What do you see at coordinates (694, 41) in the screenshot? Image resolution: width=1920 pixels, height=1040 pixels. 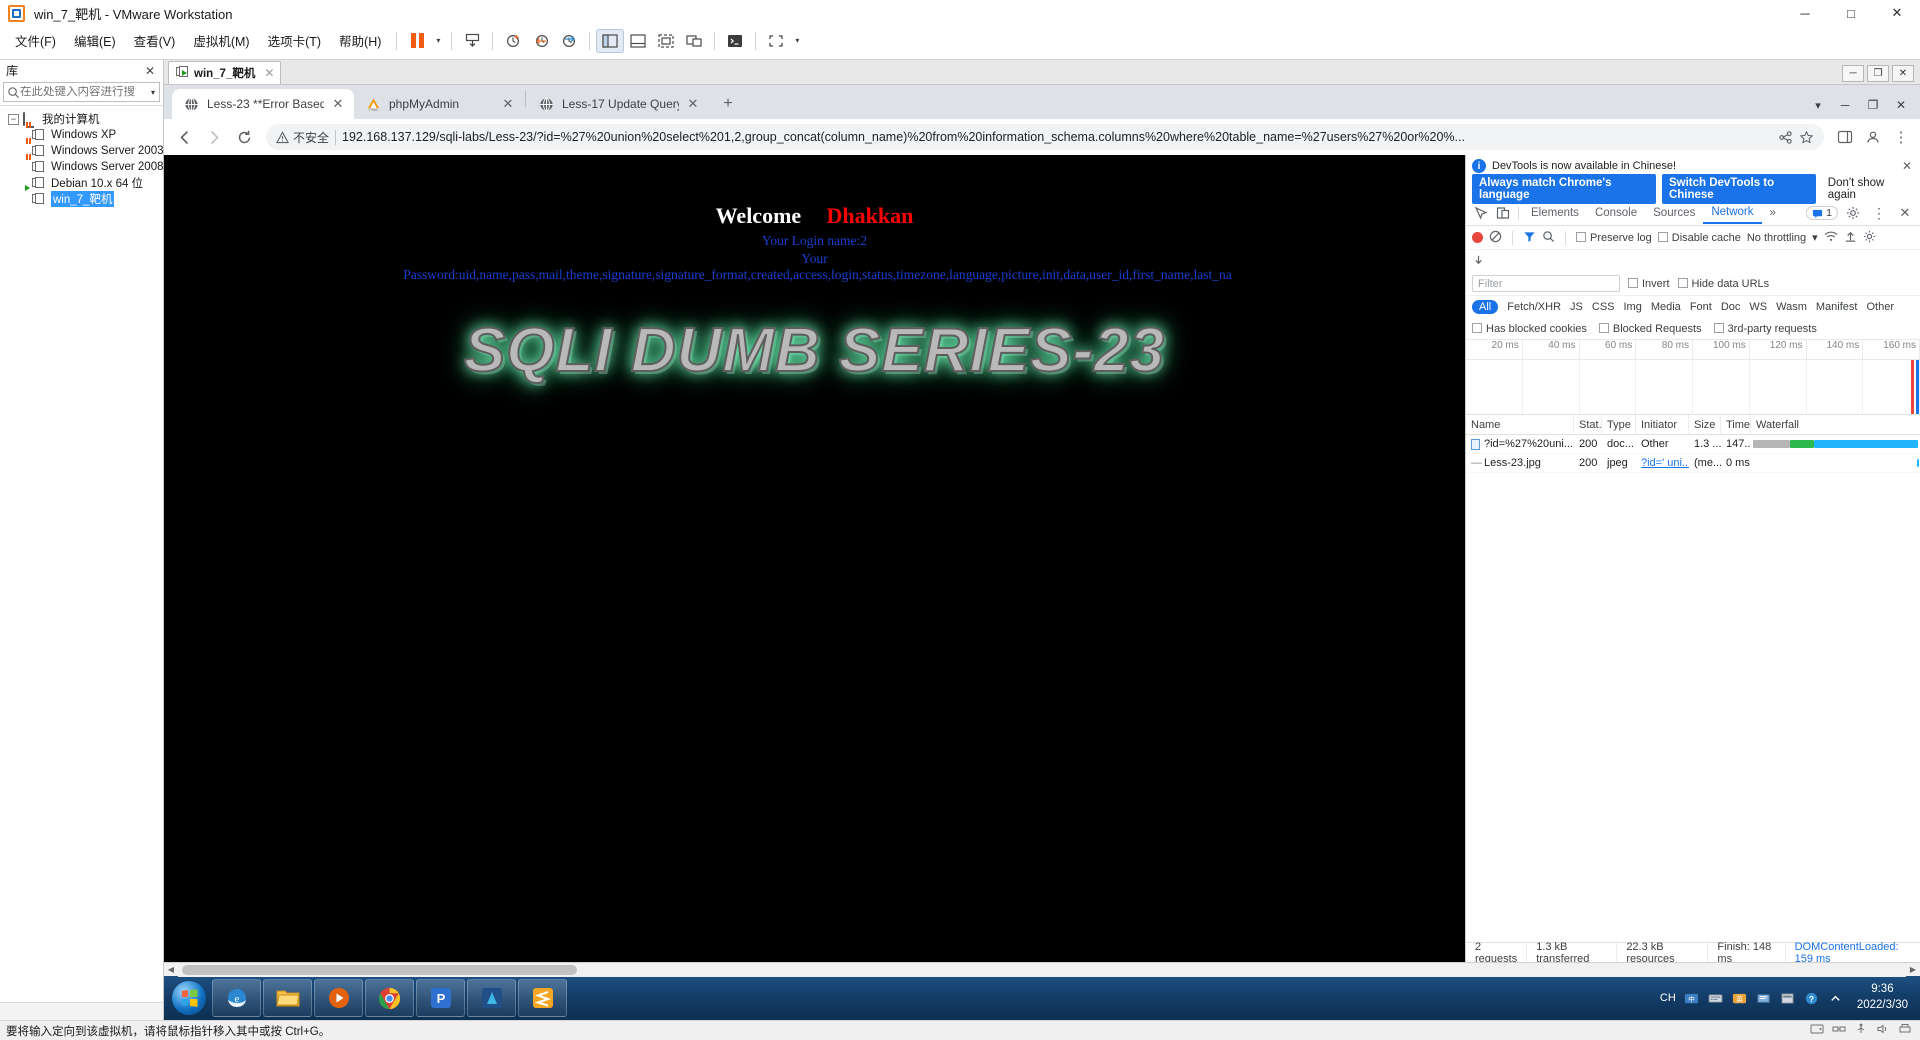 I see `multiple-monitors-icon` at bounding box center [694, 41].